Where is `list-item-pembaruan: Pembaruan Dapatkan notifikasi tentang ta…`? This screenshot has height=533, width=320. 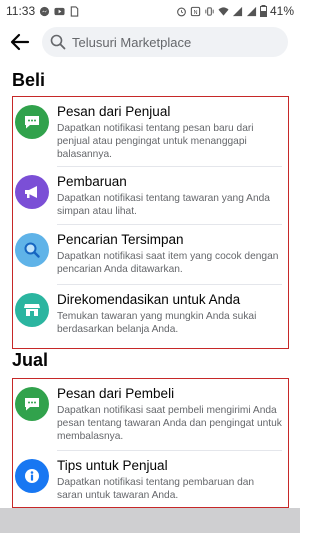
list-item-pembaruan: Pembaruan Dapatkan notifikasi tentang ta… is located at coordinates (150, 196).